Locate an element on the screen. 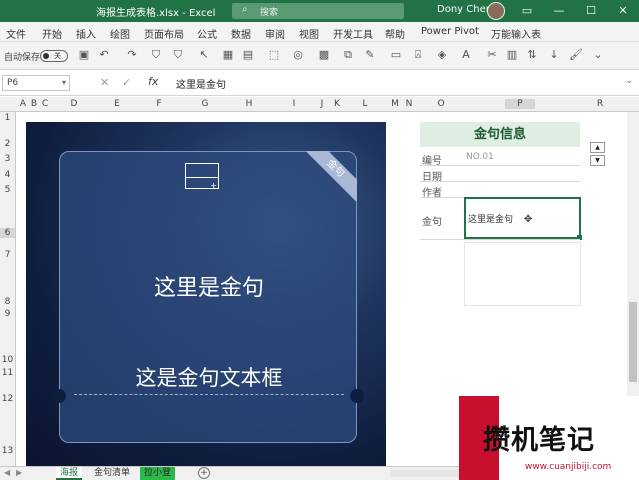 This screenshot has width=639, height=480. column-header: I is located at coordinates (294, 104).